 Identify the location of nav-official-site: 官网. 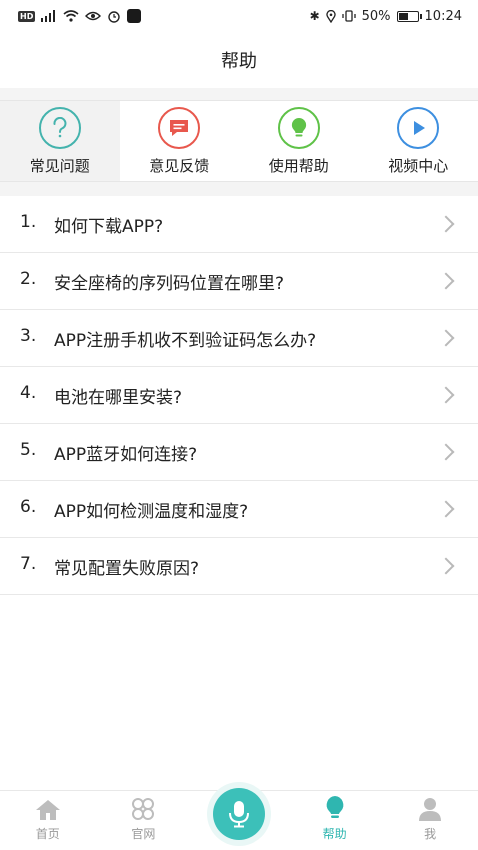
(144, 820).